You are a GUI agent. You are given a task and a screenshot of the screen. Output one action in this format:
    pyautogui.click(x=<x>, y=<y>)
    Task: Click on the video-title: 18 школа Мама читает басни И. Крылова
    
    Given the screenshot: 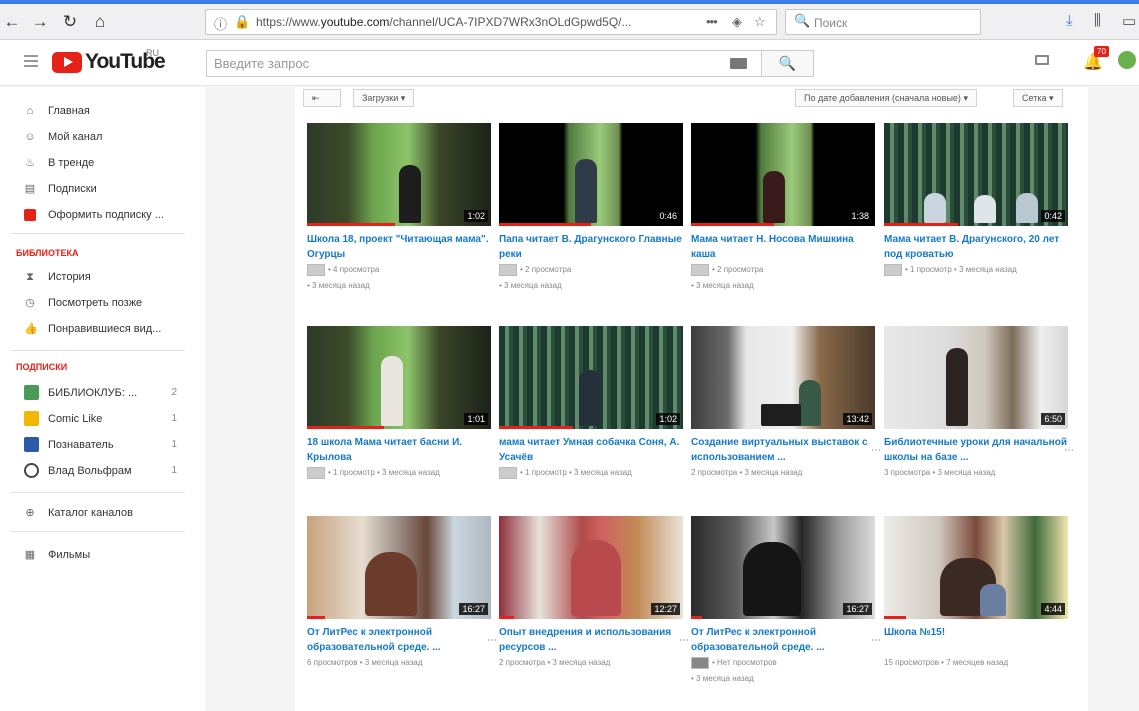 What is the action you would take?
    pyautogui.click(x=399, y=450)
    